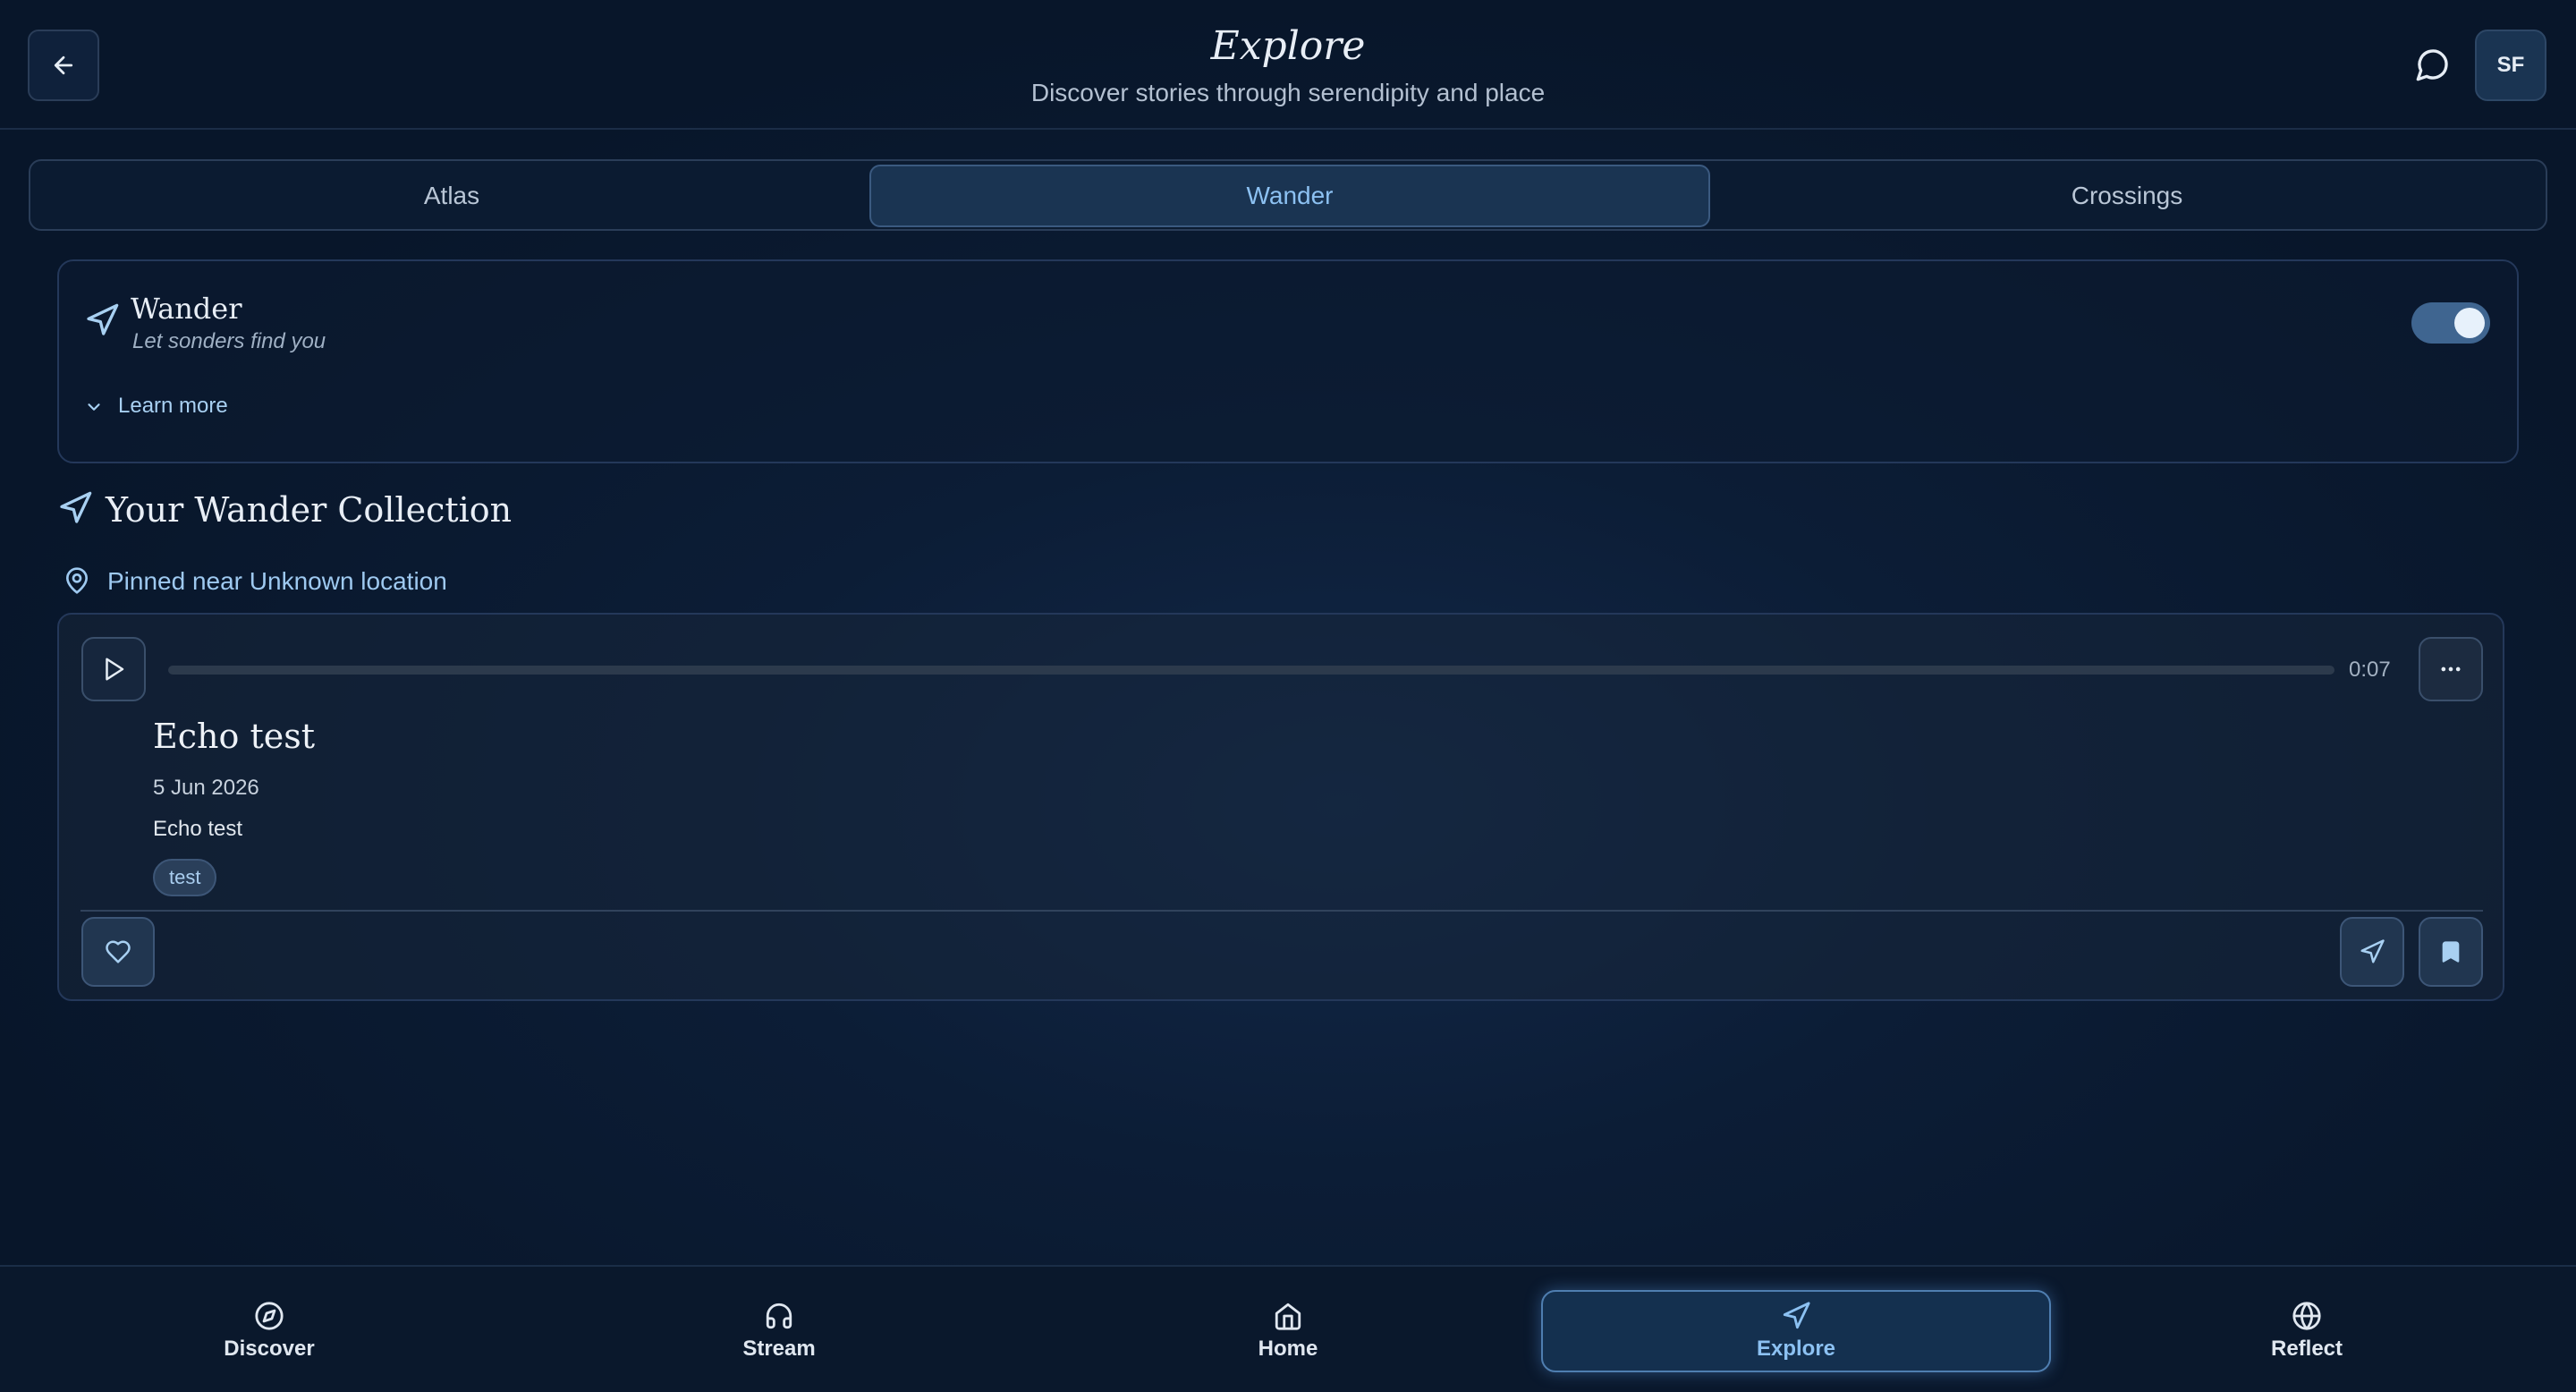 This screenshot has width=2576, height=1392. I want to click on send-button, so click(2372, 952).